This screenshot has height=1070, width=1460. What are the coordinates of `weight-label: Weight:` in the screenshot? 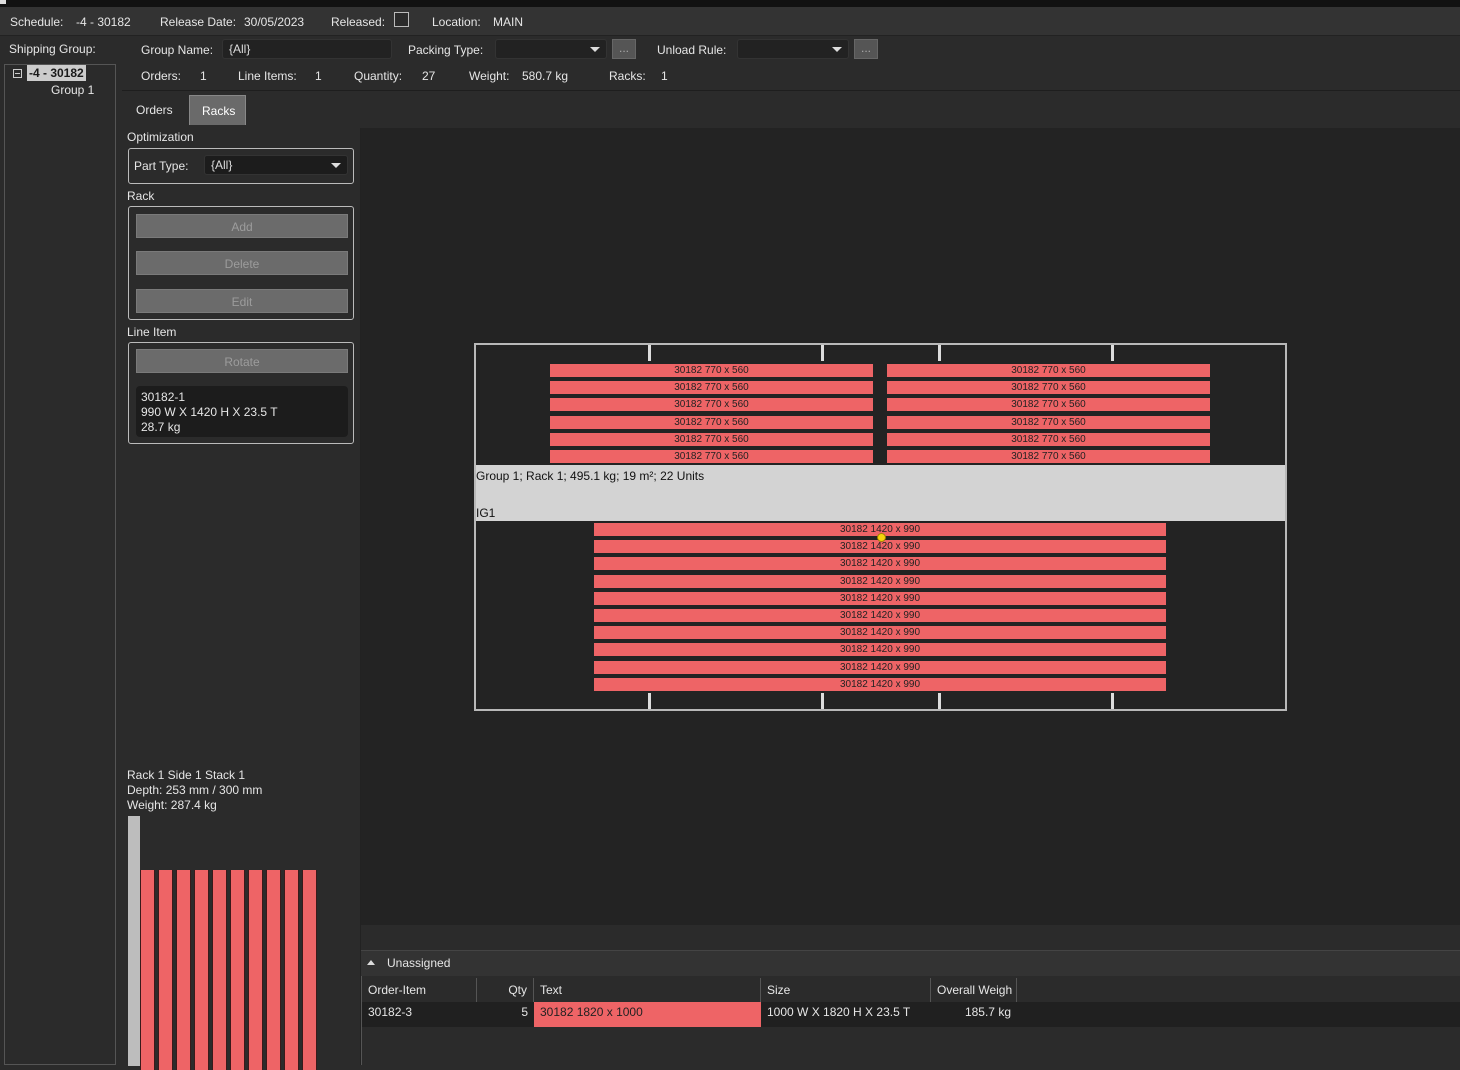 It's located at (489, 76).